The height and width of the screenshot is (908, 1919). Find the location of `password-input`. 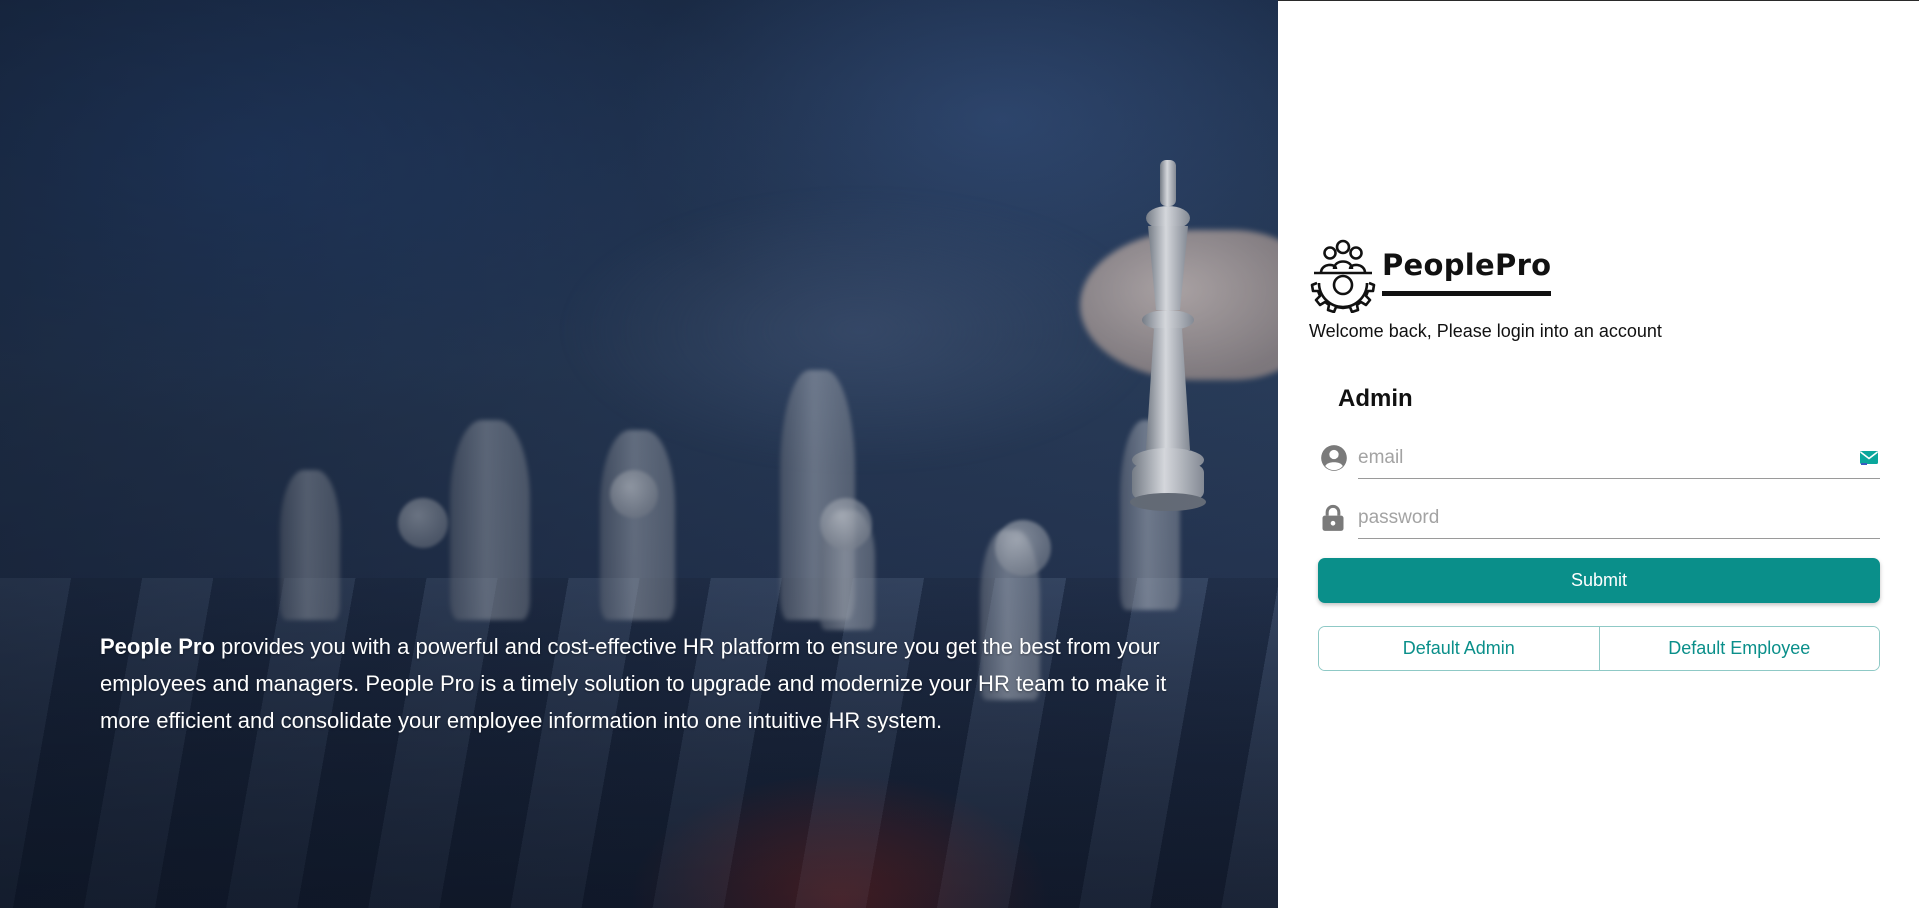

password-input is located at coordinates (1619, 517).